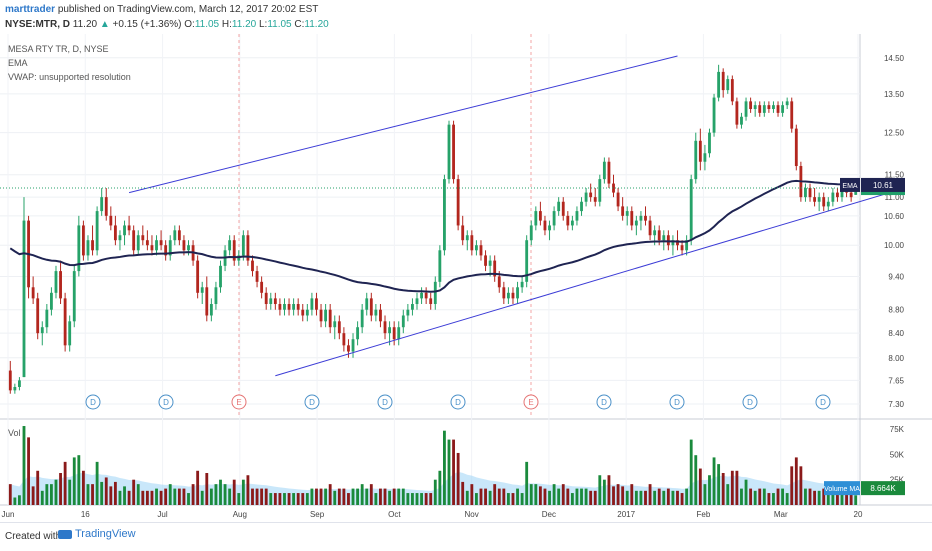 The image size is (932, 551). Describe the element at coordinates (240, 514) in the screenshot. I see `time-tick-label: Aug` at that location.